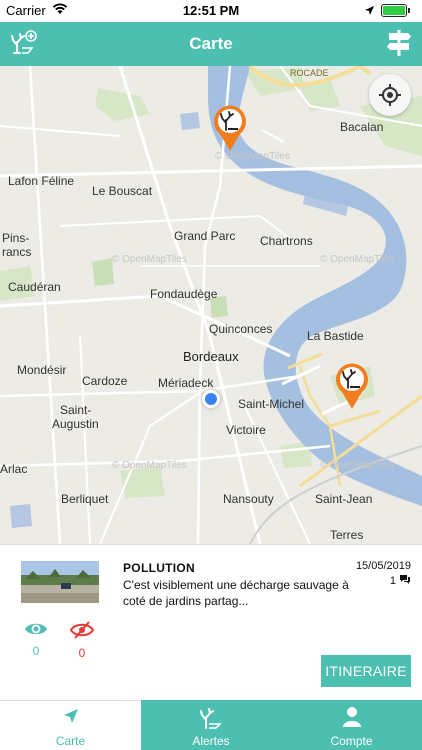 The width and height of the screenshot is (422, 750). What do you see at coordinates (246, 430) in the screenshot?
I see `map-label-victoire: Victoire` at bounding box center [246, 430].